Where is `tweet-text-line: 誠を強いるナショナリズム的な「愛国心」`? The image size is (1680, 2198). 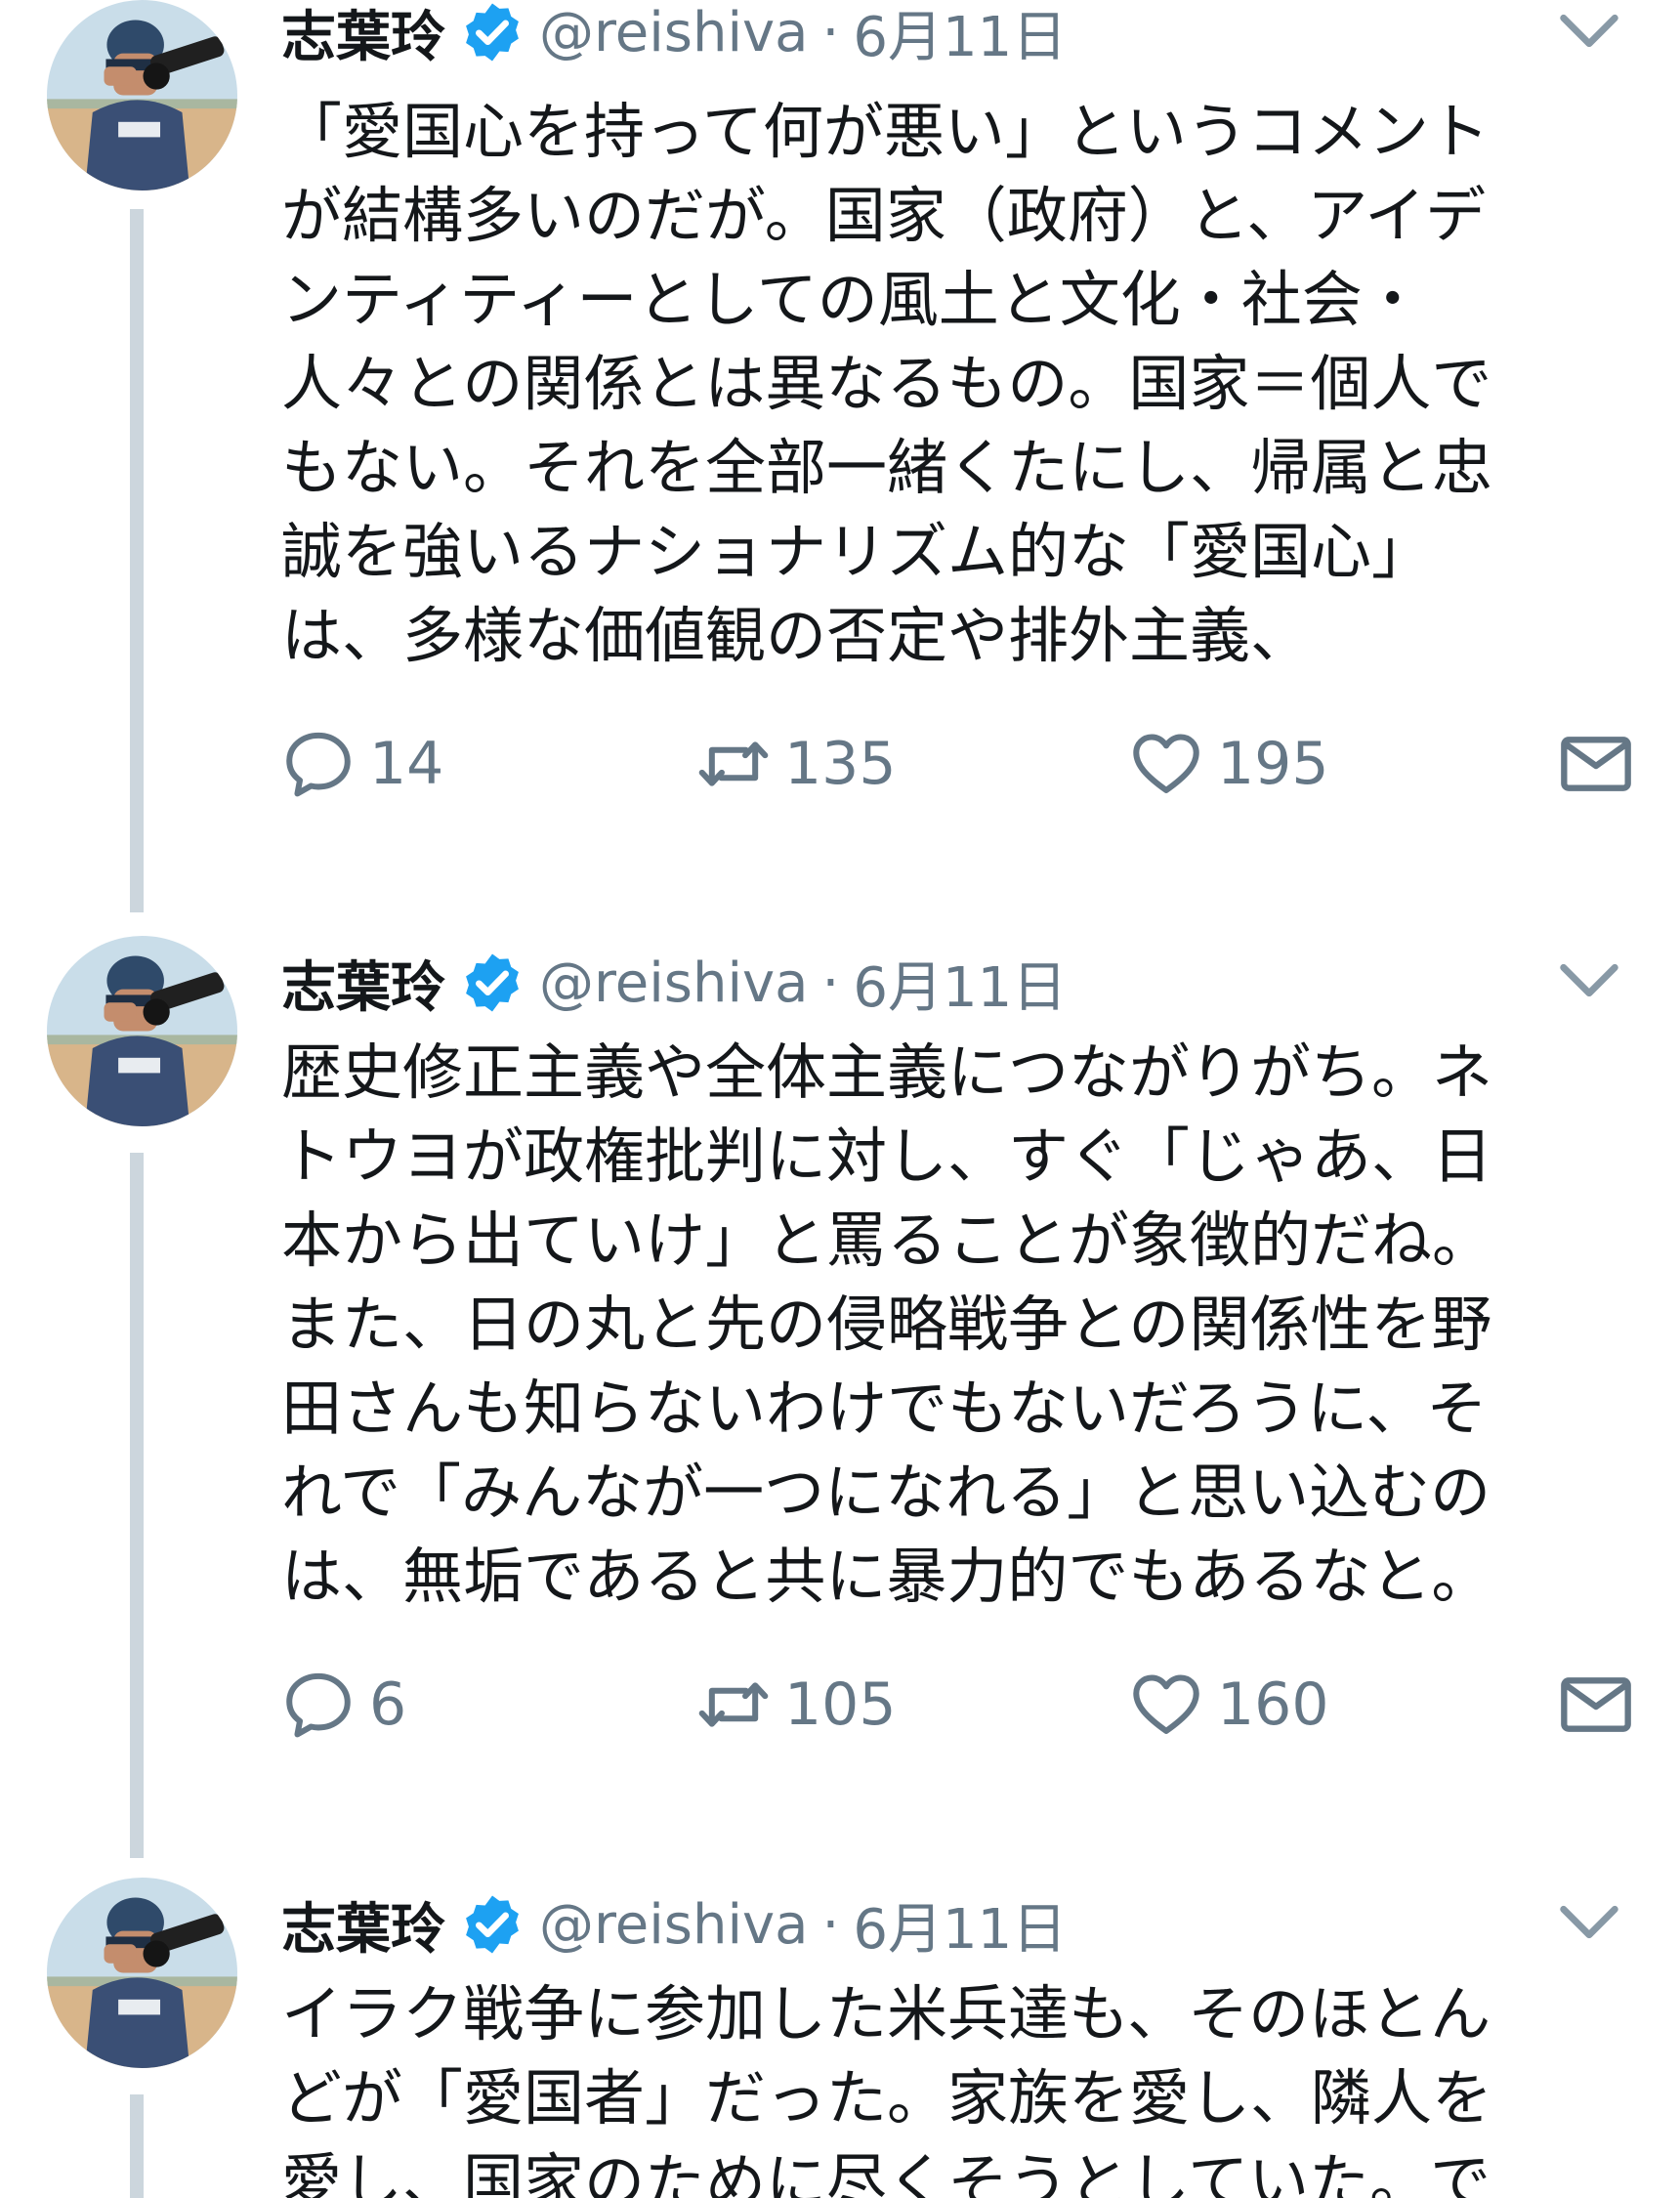 tweet-text-line: 誠を強いるナショナリズム的な「愛国心」 is located at coordinates (857, 552).